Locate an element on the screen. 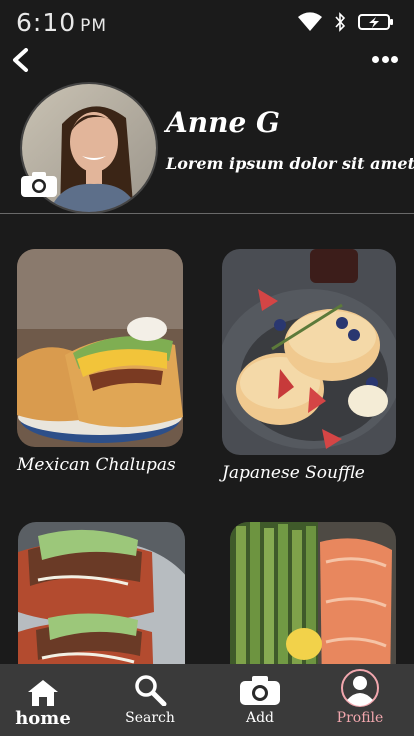 The image size is (414, 736). profile-name: Anne G is located at coordinates (223, 122).